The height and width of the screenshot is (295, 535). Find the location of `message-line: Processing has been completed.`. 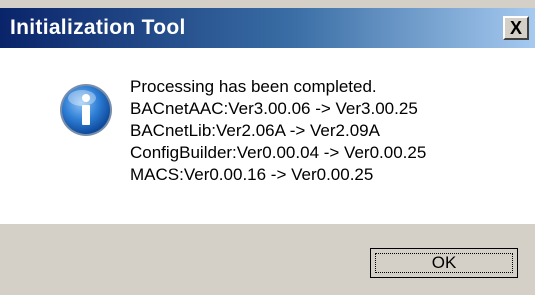

message-line: Processing has been completed. is located at coordinates (253, 86).